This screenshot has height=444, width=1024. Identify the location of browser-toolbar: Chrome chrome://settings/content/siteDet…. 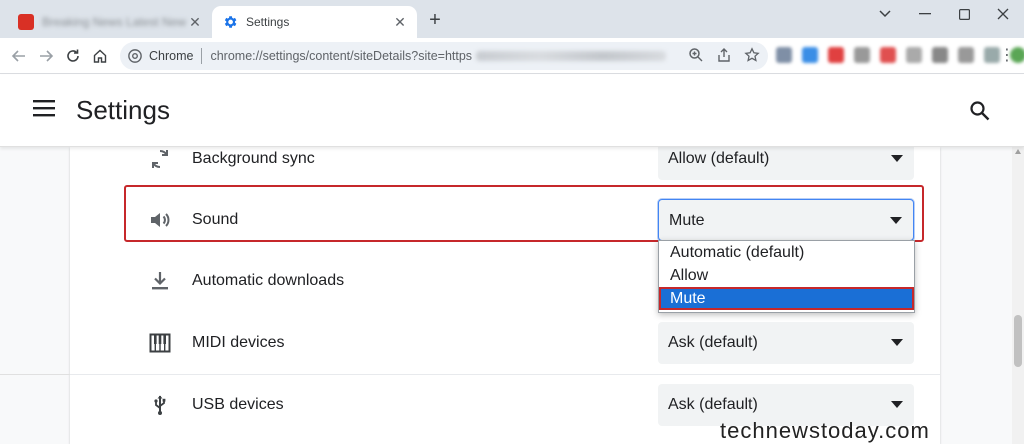
(512, 56).